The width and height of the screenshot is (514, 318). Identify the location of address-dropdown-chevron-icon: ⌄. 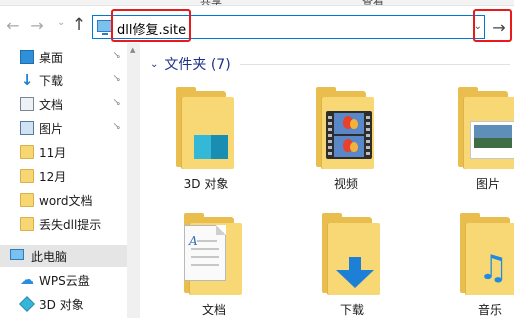
(478, 26).